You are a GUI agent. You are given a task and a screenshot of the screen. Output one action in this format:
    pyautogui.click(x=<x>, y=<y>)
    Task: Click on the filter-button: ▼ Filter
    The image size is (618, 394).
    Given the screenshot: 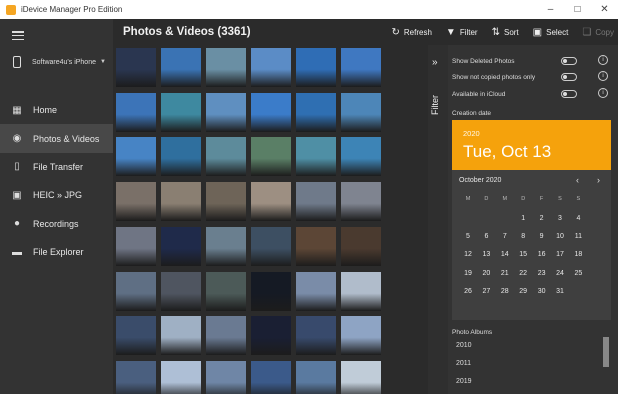 What is the action you would take?
    pyautogui.click(x=462, y=32)
    